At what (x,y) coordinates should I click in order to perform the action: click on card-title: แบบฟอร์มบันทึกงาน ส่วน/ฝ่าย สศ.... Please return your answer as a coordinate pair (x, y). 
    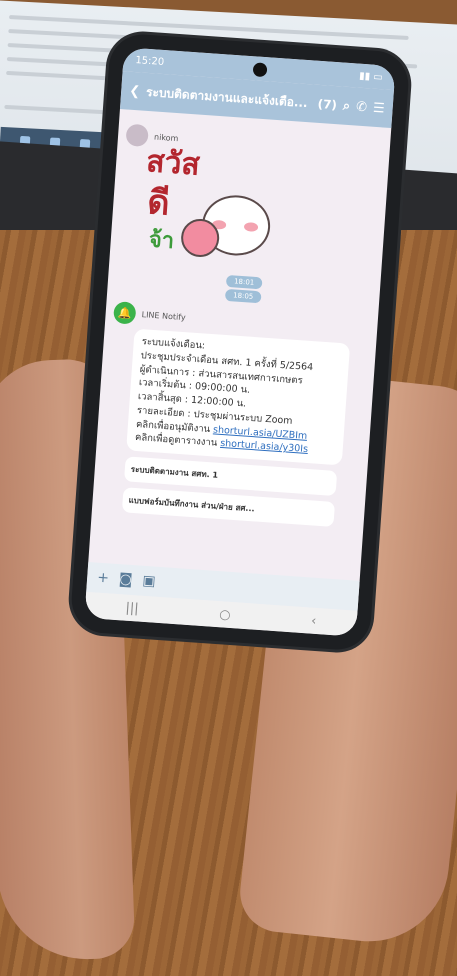
    Looking at the image, I should click on (191, 504).